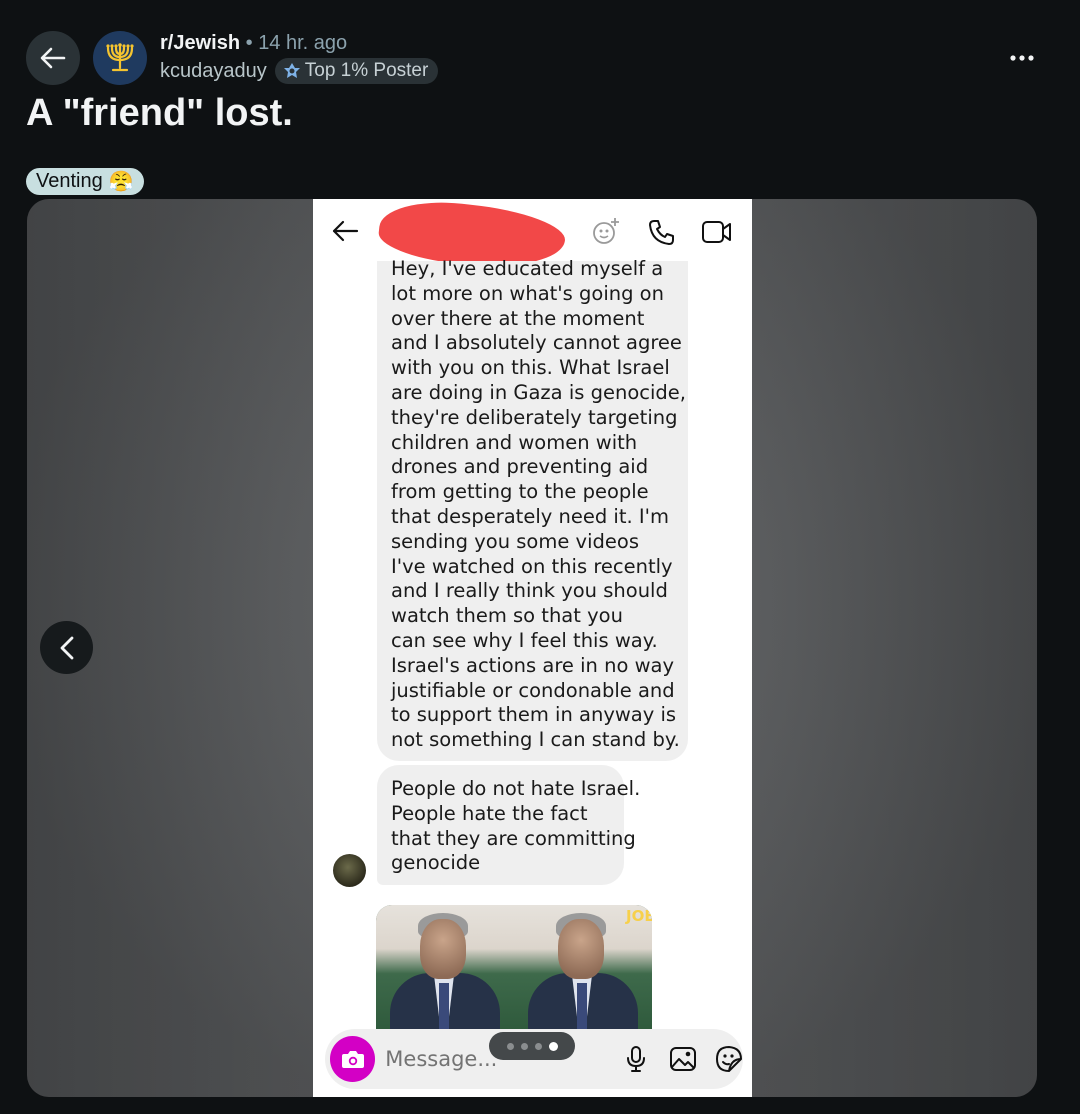  Describe the element at coordinates (530, 516) in the screenshot. I see `message-line: that desperately need it. I'm` at that location.